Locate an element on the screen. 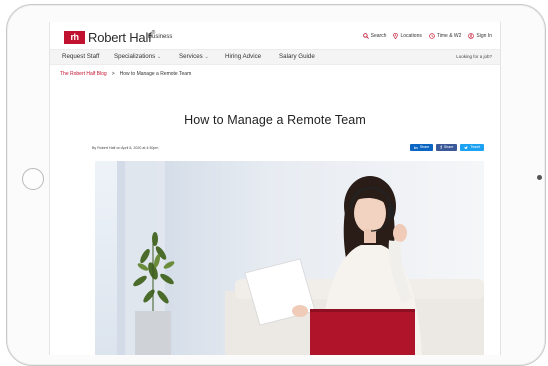  twitter-share-button: Tweet is located at coordinates (472, 147).